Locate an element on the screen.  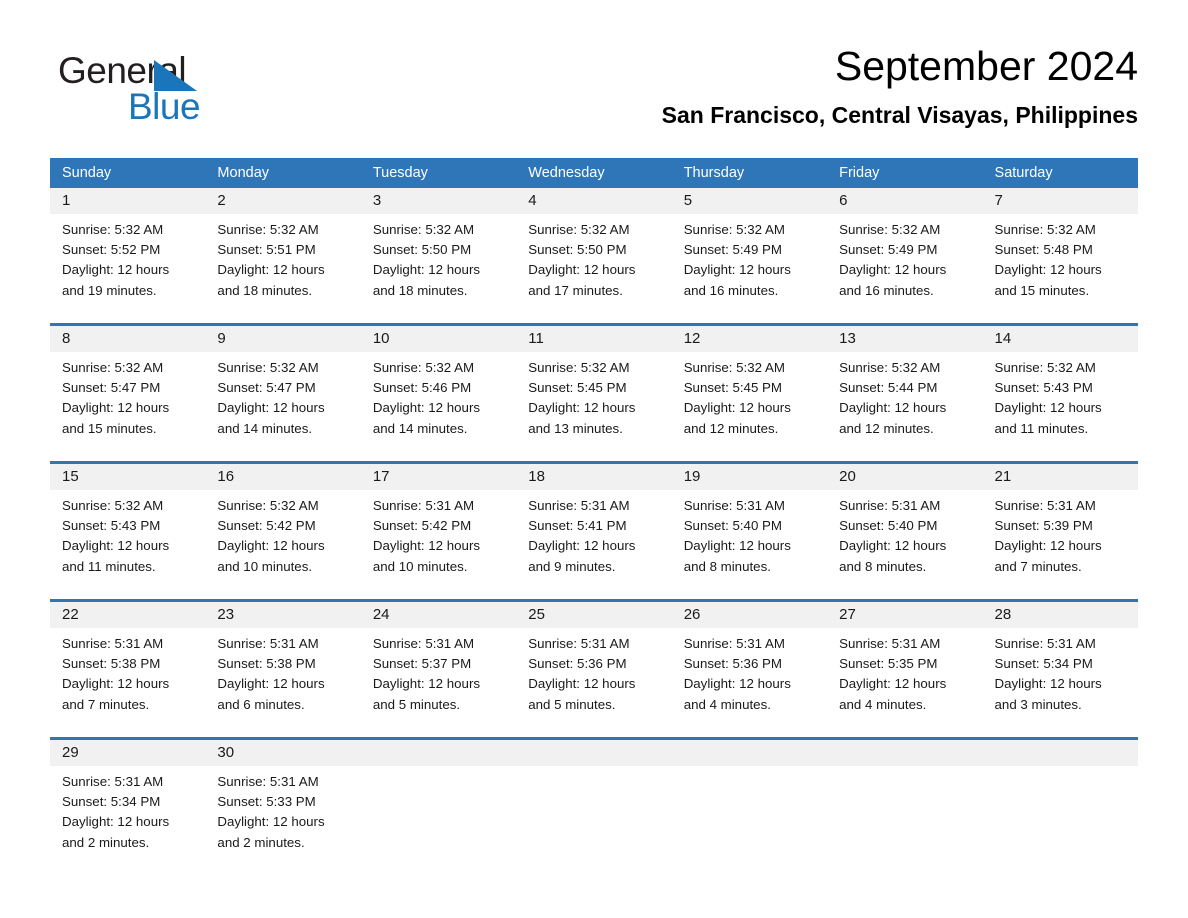
day-number: 15 is located at coordinates (127, 477).